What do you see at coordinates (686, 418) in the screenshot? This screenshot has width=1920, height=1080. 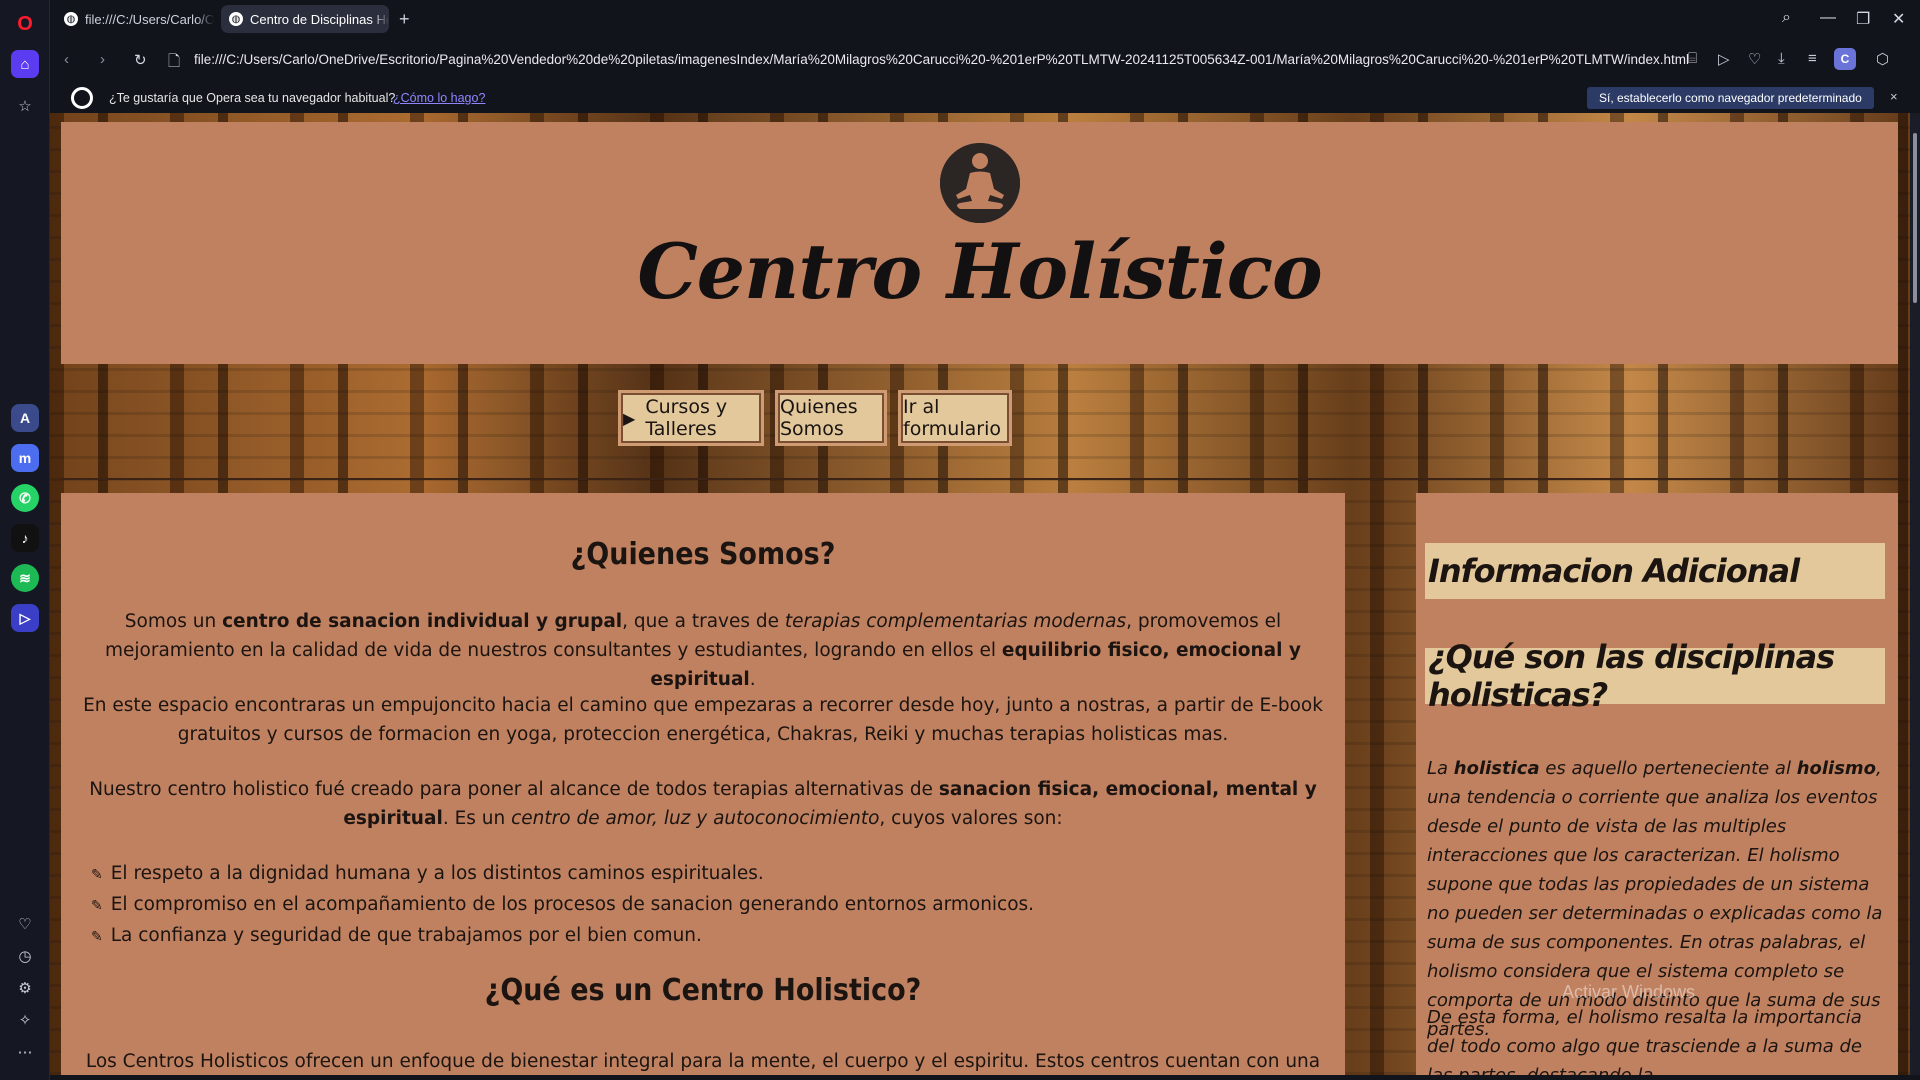 I see `courses-label: Cursos y Talleres` at bounding box center [686, 418].